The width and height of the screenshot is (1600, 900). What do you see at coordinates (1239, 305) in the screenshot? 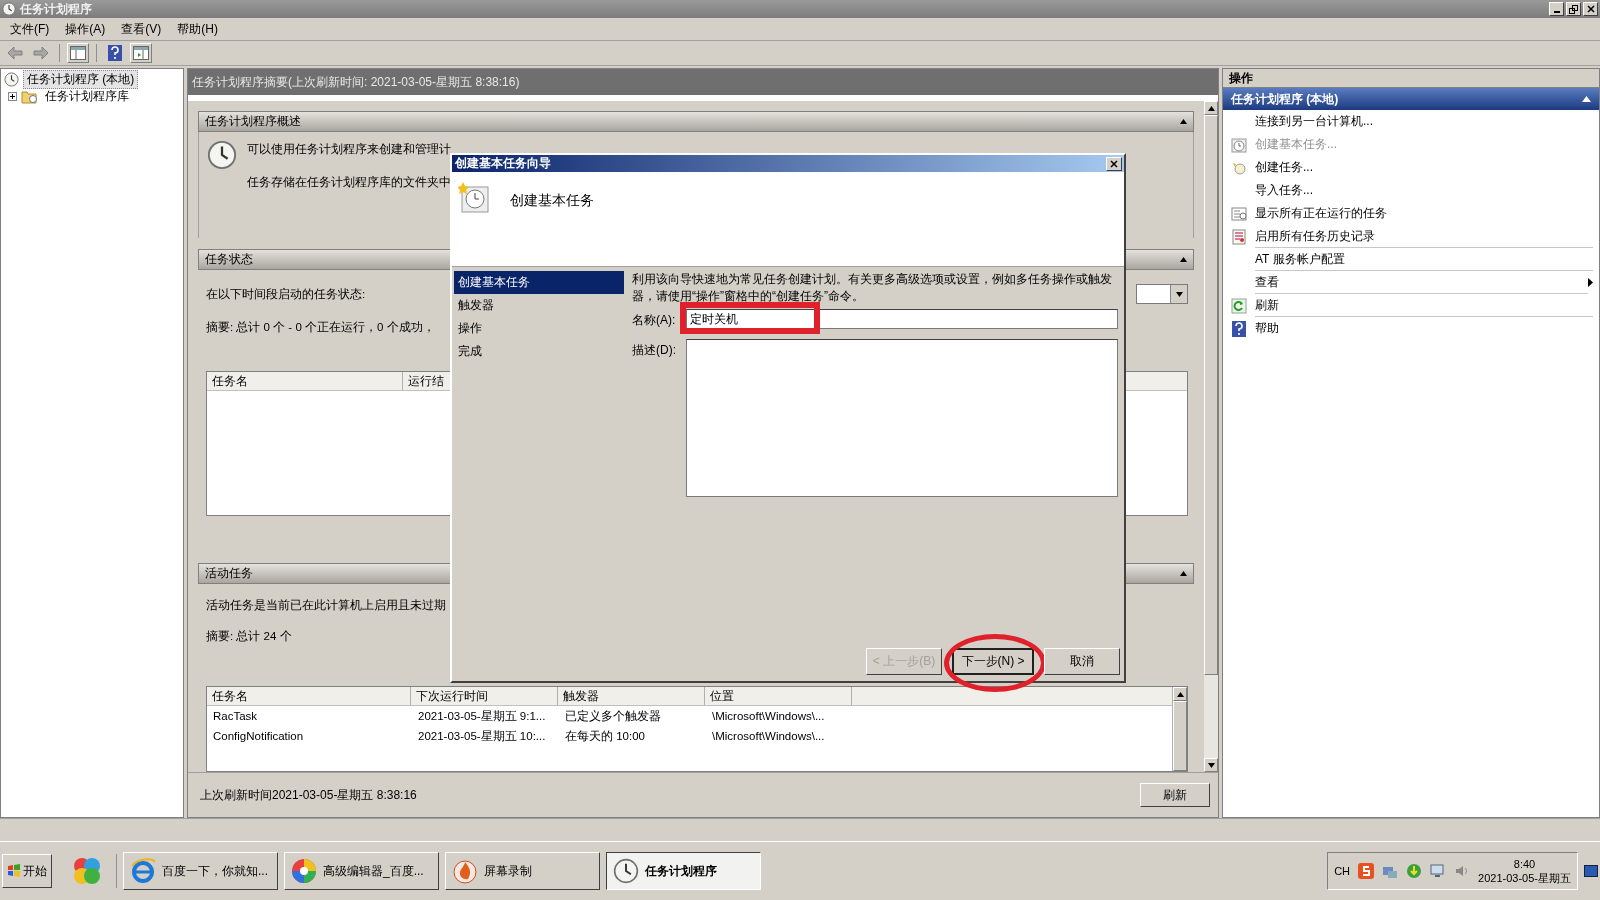
I see `refresh-icon` at bounding box center [1239, 305].